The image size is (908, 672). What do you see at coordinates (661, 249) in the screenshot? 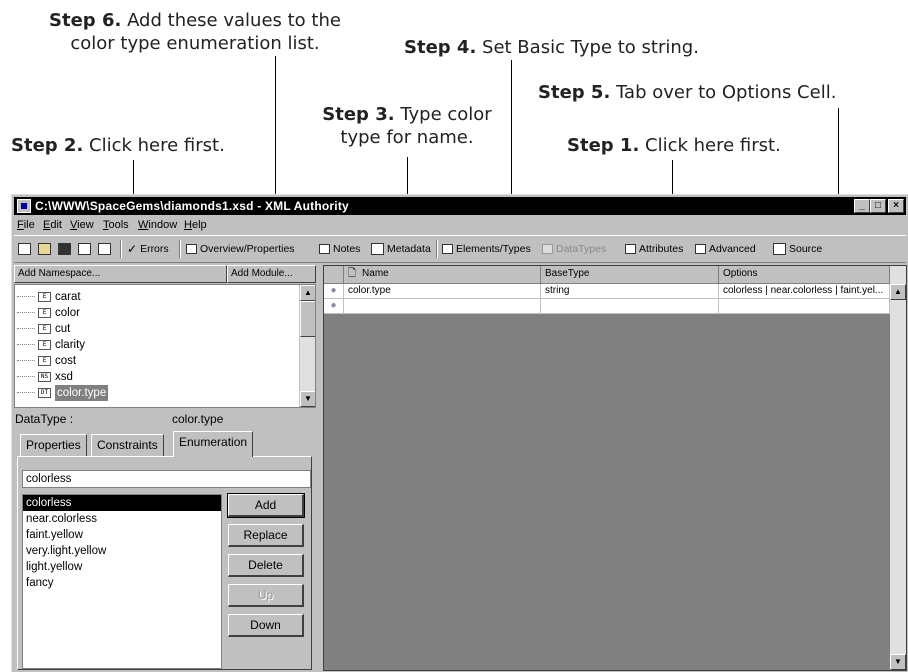
I see `attributes-label: Attributes` at bounding box center [661, 249].